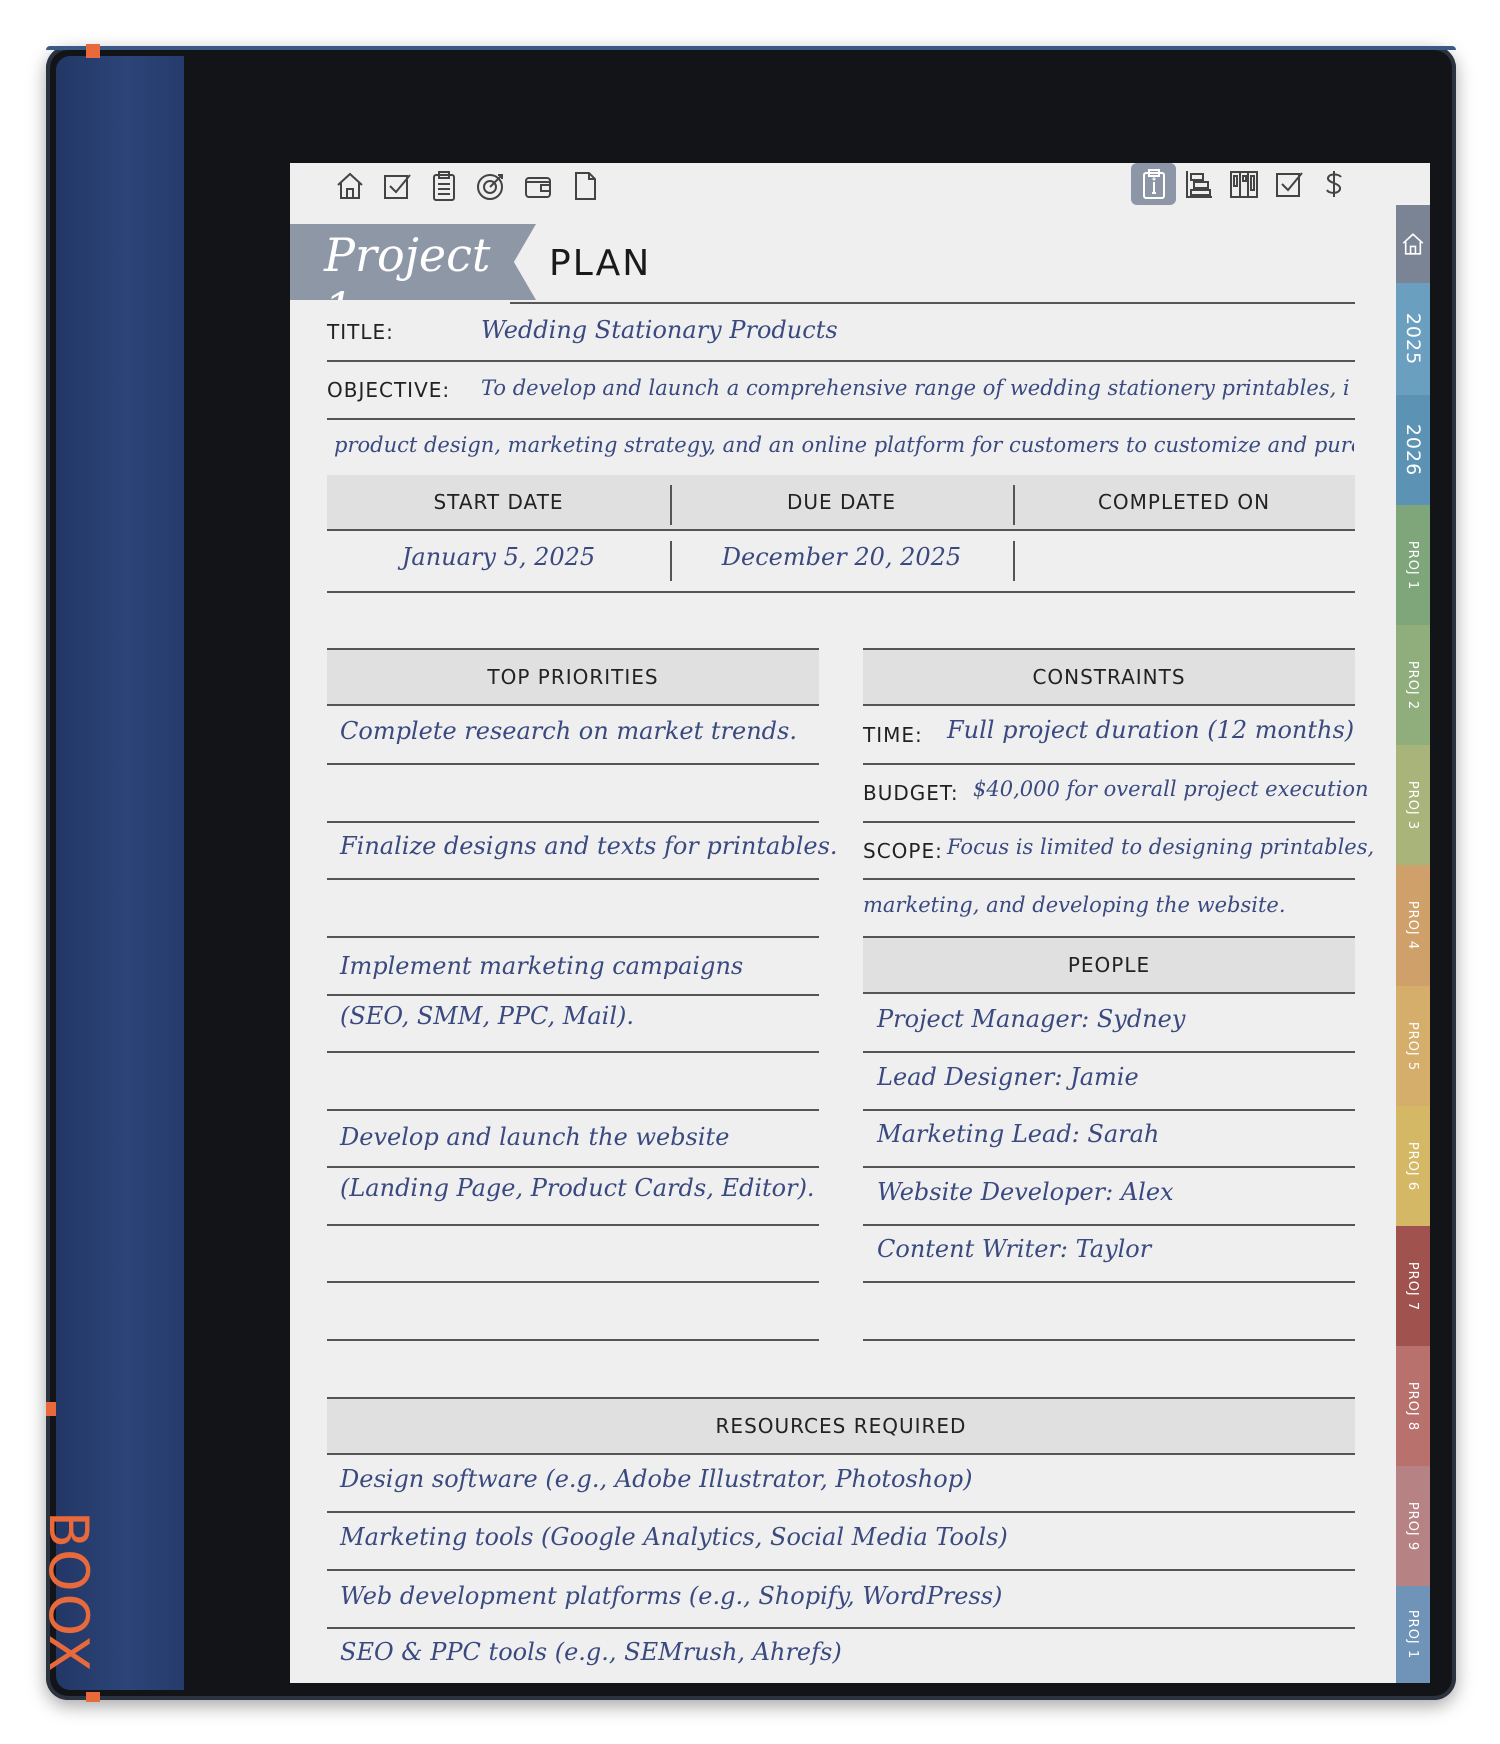 This screenshot has height=1744, width=1500. Describe the element at coordinates (577, 1188) in the screenshot. I see `priority-item: (Landing Page, Product Cards, Editor).` at that location.